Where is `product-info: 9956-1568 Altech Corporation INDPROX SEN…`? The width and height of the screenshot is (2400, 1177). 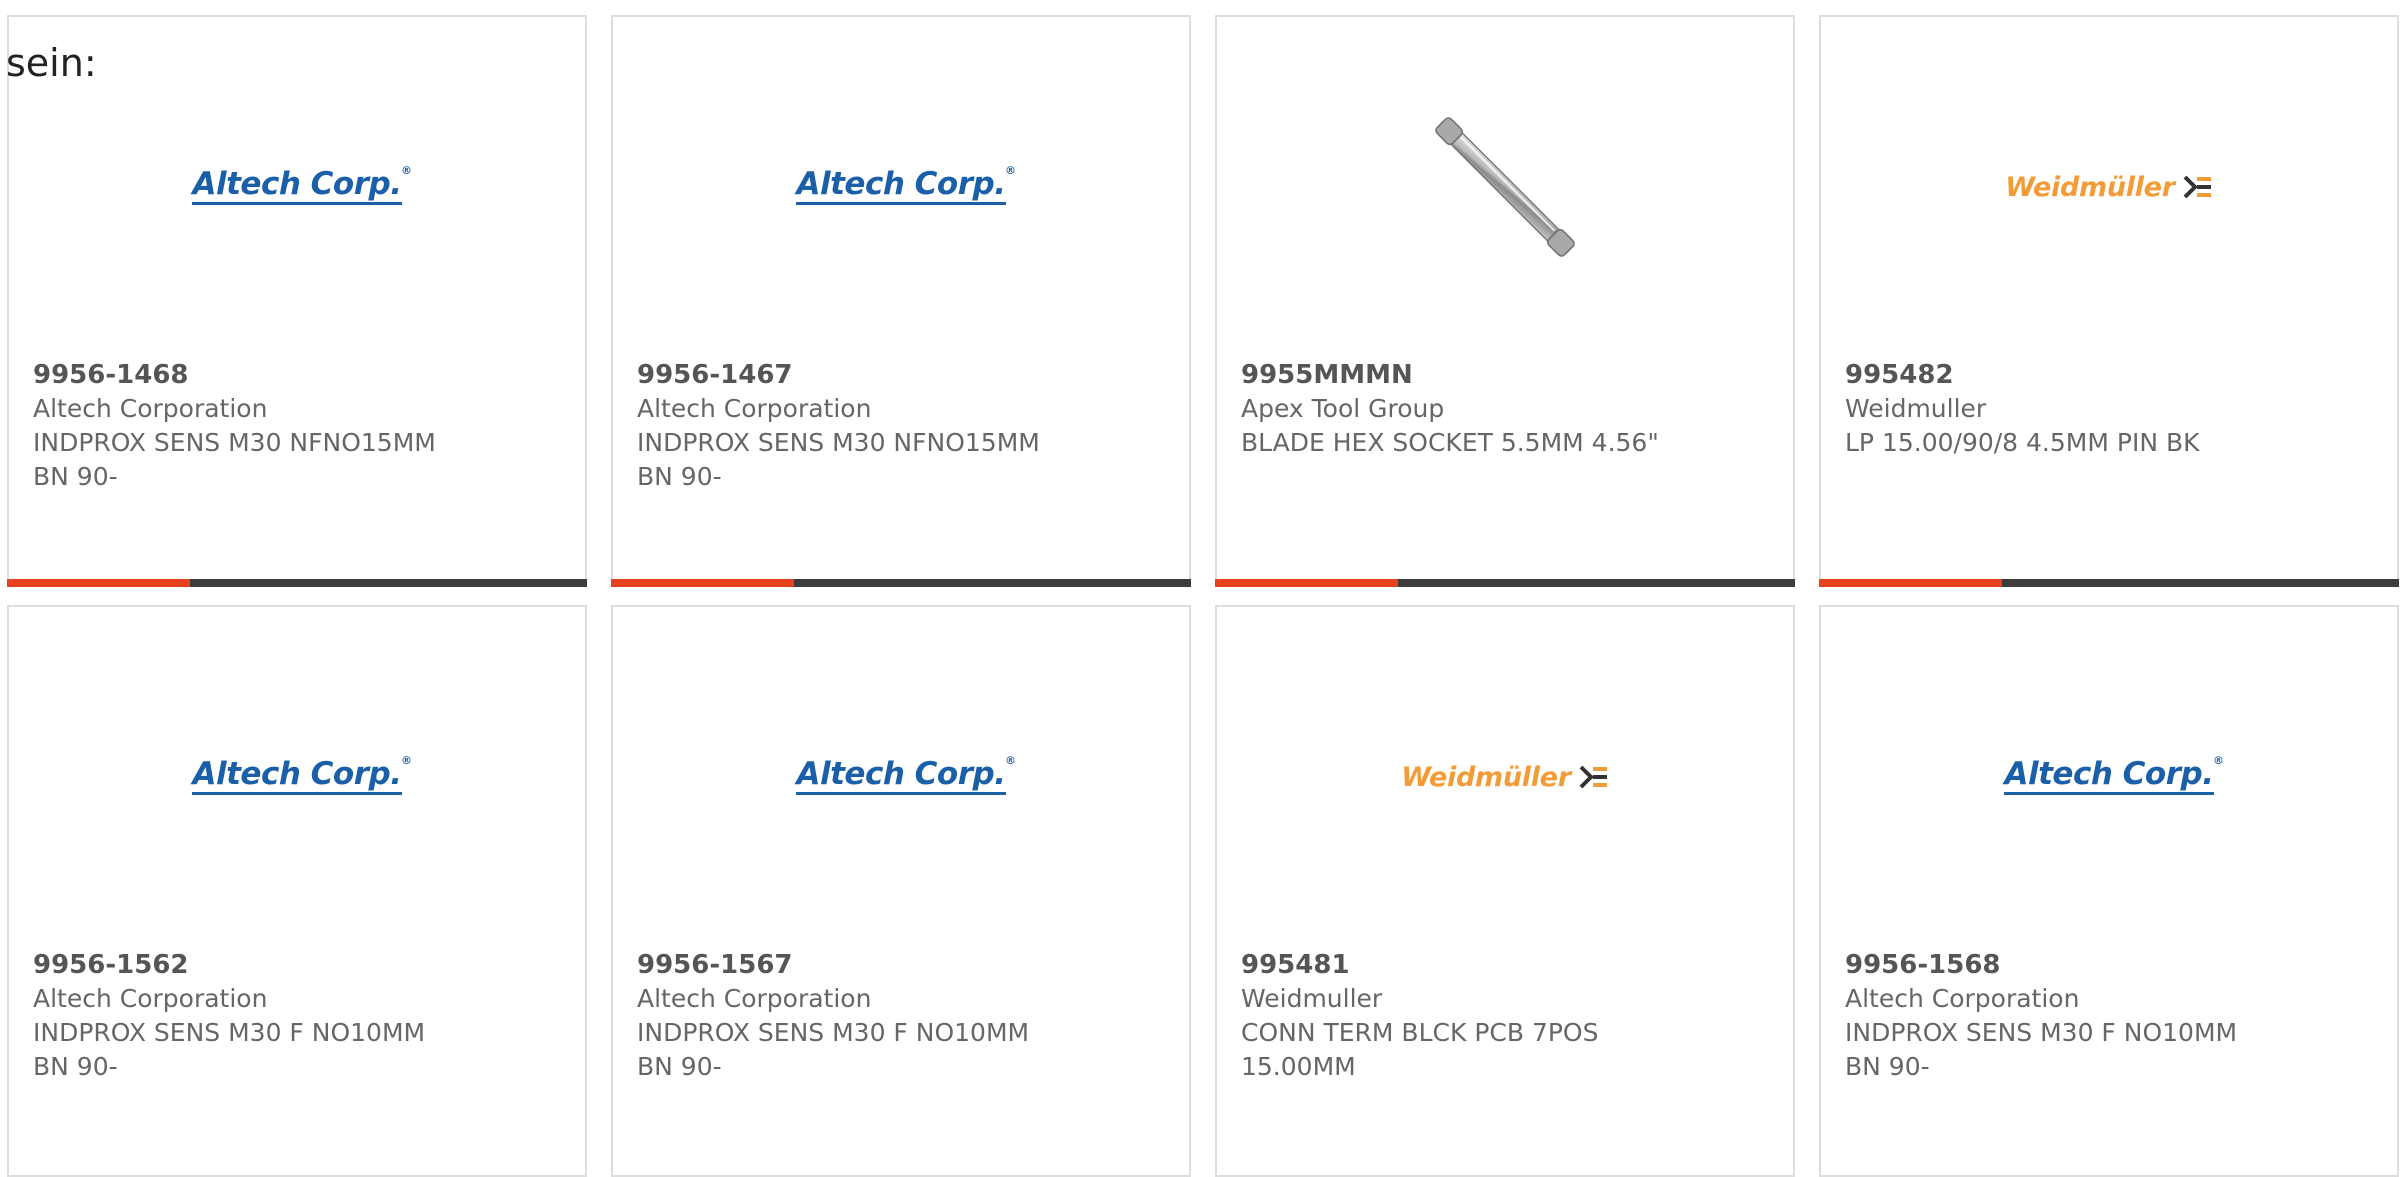 product-info: 9956-1568 Altech Corporation INDPROX SEN… is located at coordinates (2111, 1016).